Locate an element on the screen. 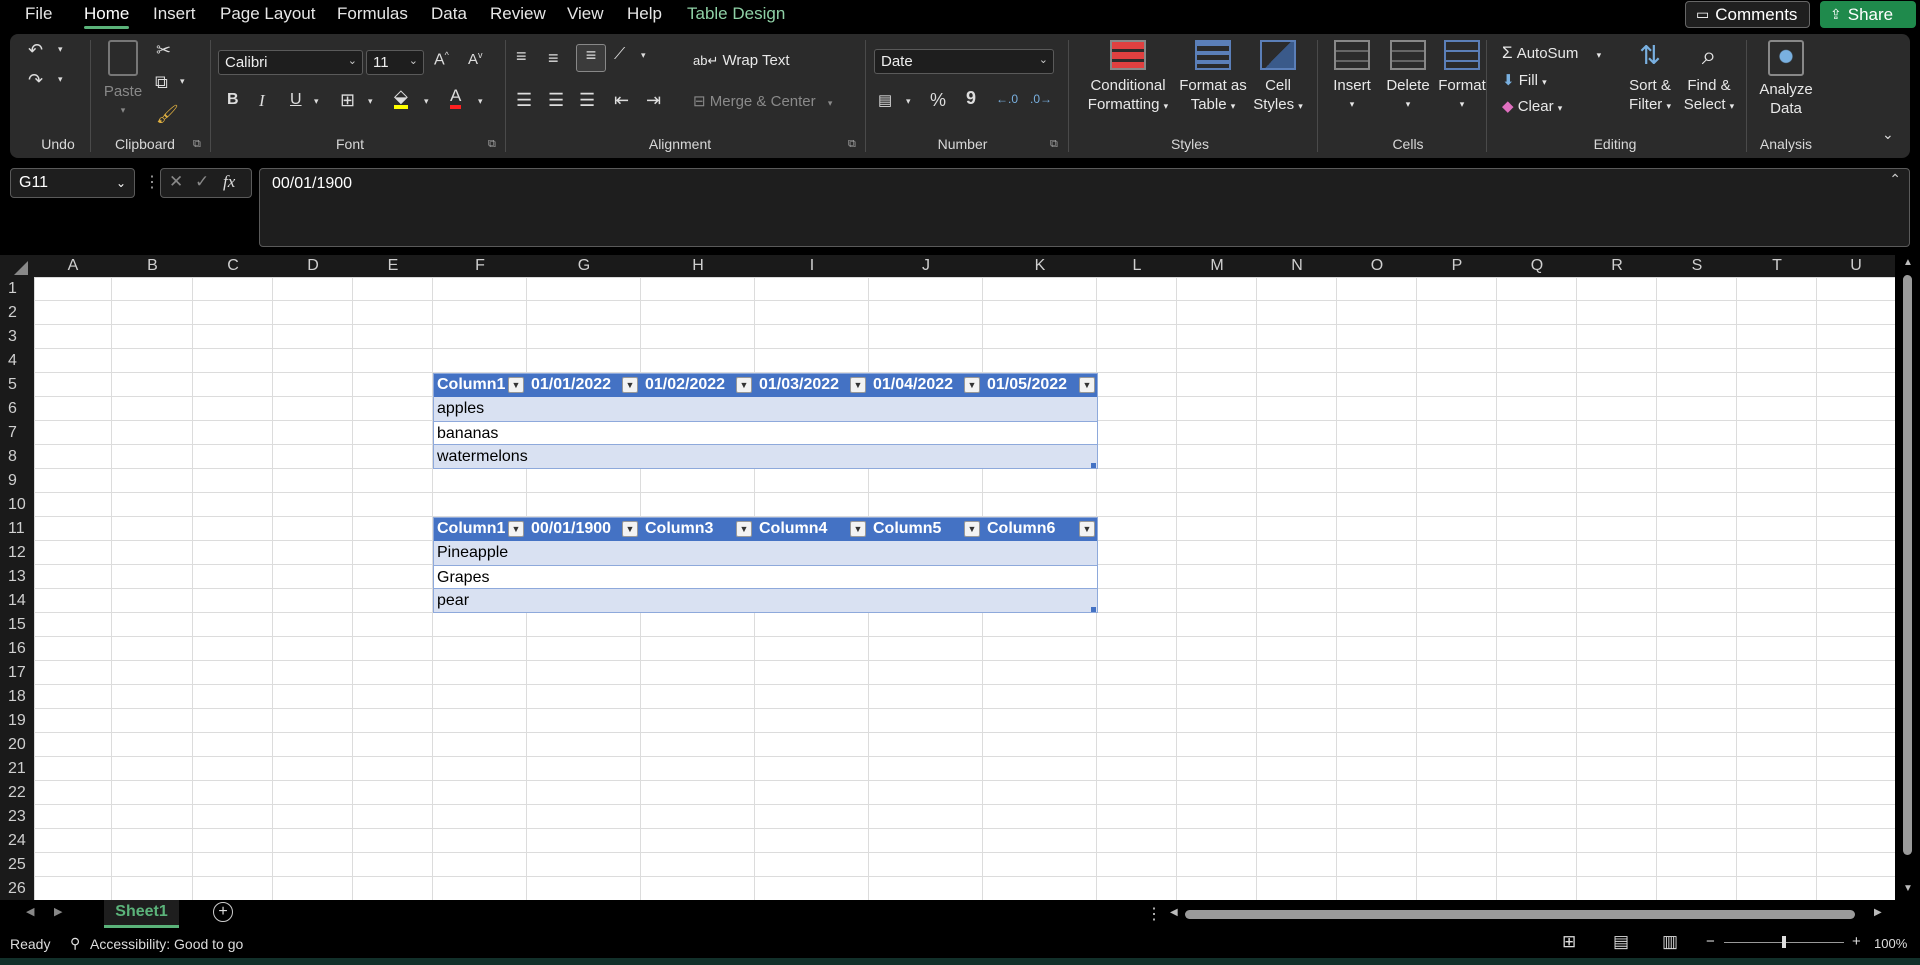  fill-color-icon: ⬙ is located at coordinates (401, 98).